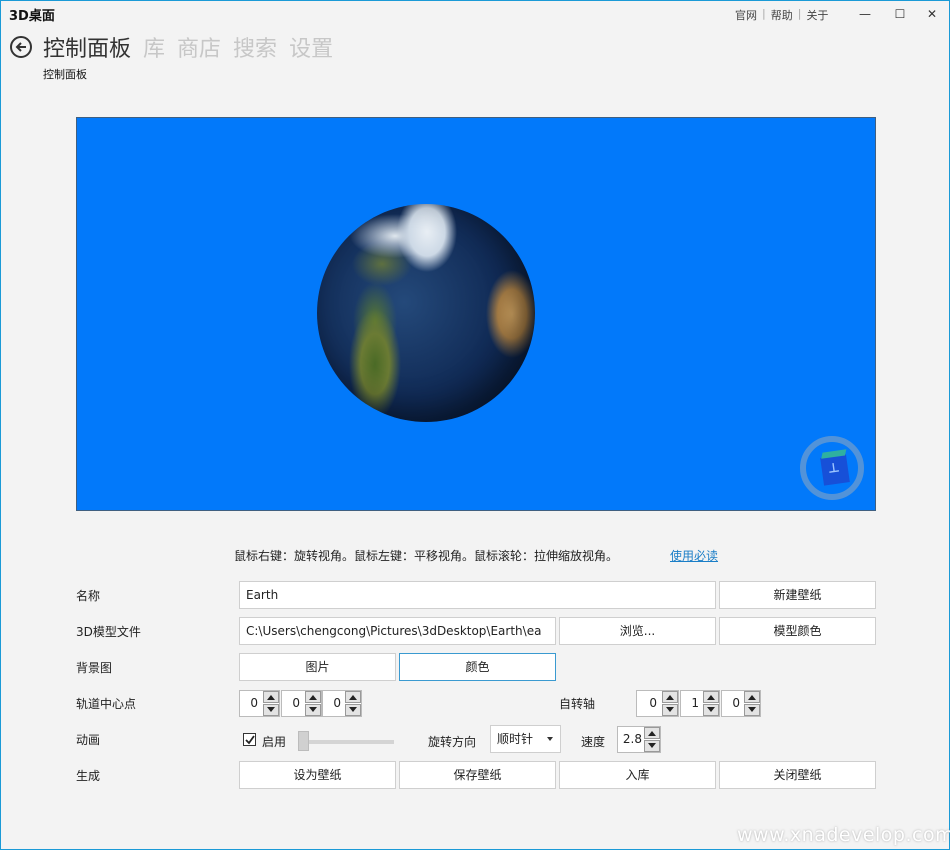 The height and width of the screenshot is (850, 950). I want to click on set-wallpaper-button: 设为壁纸, so click(317, 775).